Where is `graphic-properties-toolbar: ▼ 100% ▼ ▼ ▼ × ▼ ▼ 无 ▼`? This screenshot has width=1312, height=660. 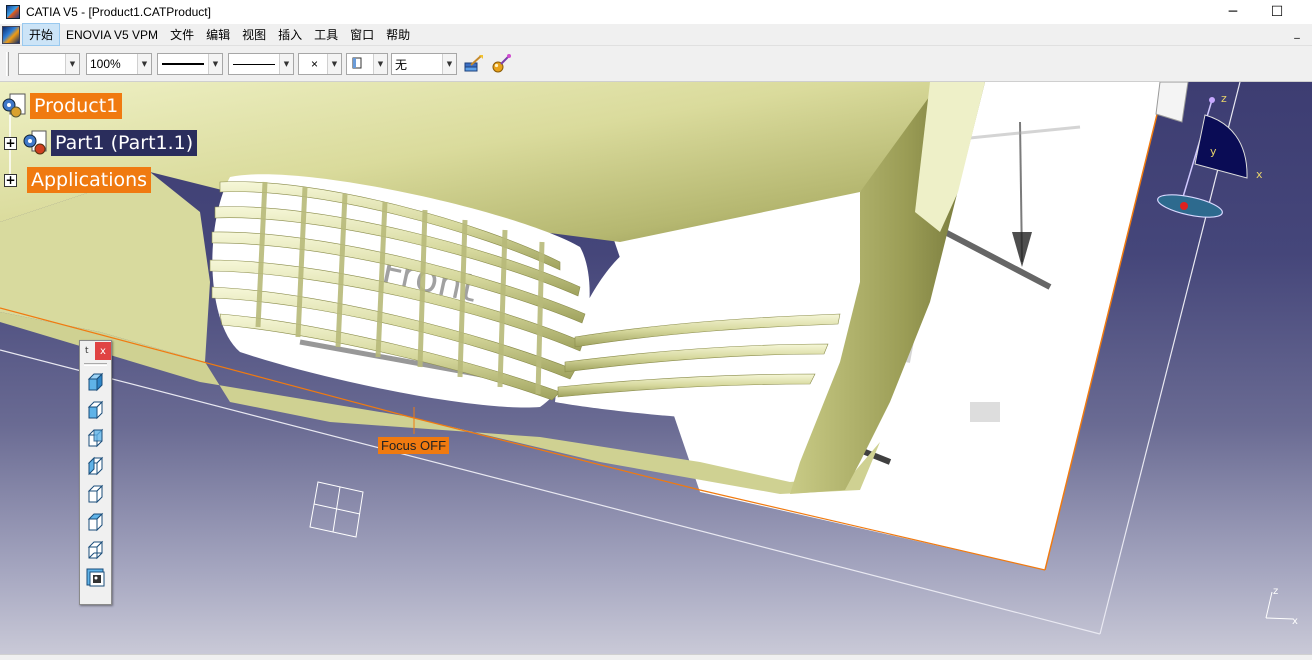 graphic-properties-toolbar: ▼ 100% ▼ ▼ ▼ × ▼ ▼ 无 ▼ is located at coordinates (656, 64).